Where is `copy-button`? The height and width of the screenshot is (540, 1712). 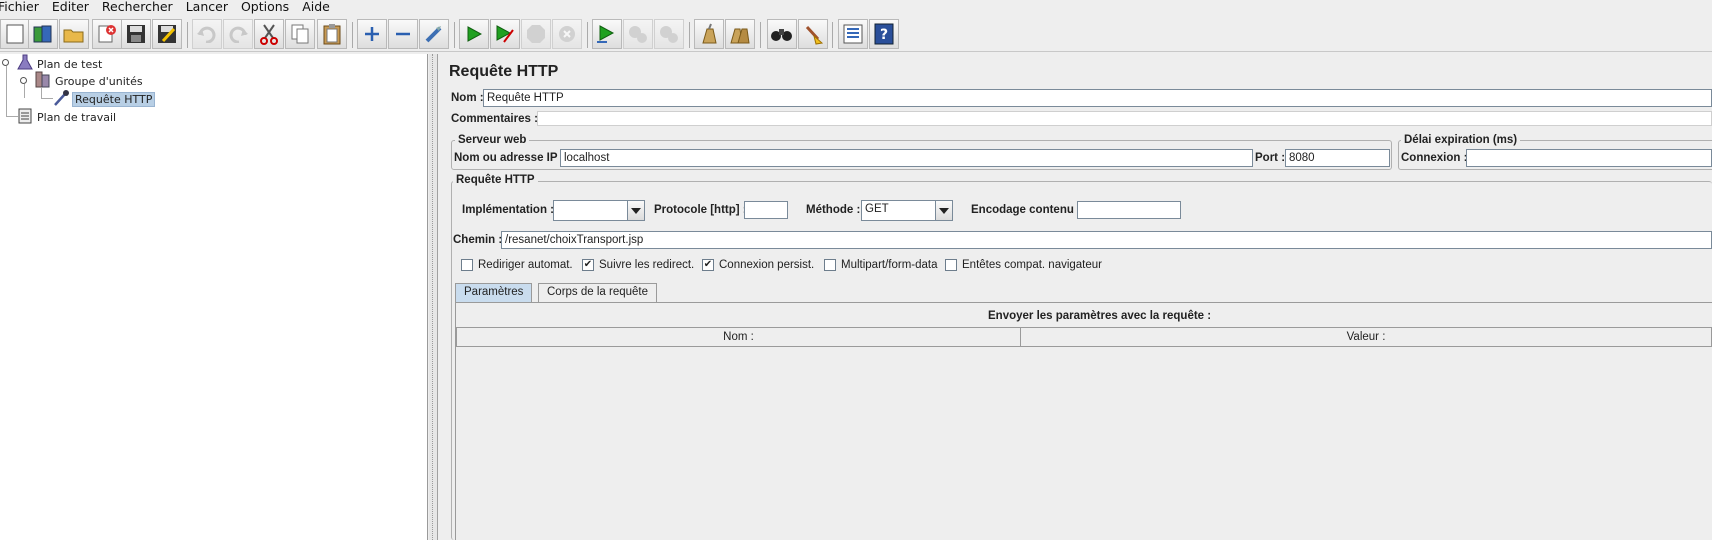
copy-button is located at coordinates (300, 34).